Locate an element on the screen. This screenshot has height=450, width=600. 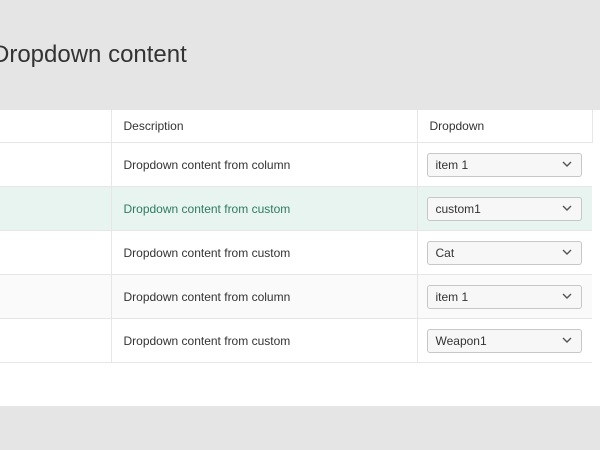
dropdown-select: custom1 is located at coordinates (504, 208).